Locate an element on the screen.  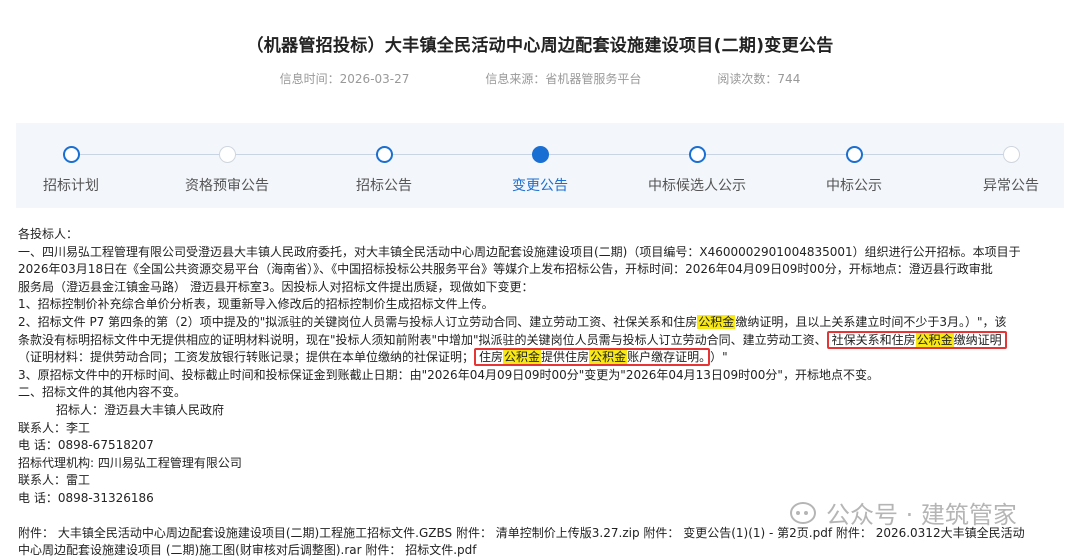
contact-phone: 电 话：0898-67518207 is located at coordinates (86, 445).